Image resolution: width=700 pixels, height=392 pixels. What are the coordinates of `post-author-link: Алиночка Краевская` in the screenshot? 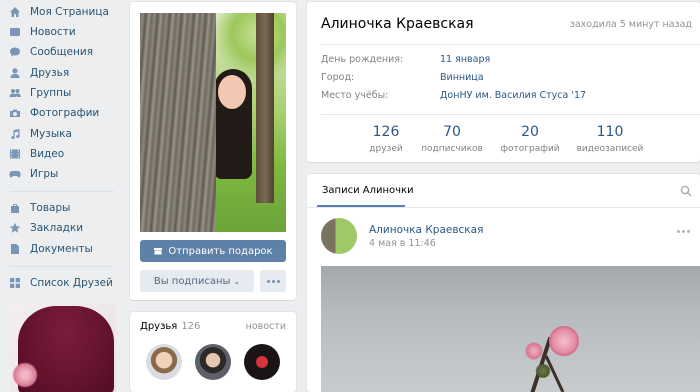 It's located at (426, 230).